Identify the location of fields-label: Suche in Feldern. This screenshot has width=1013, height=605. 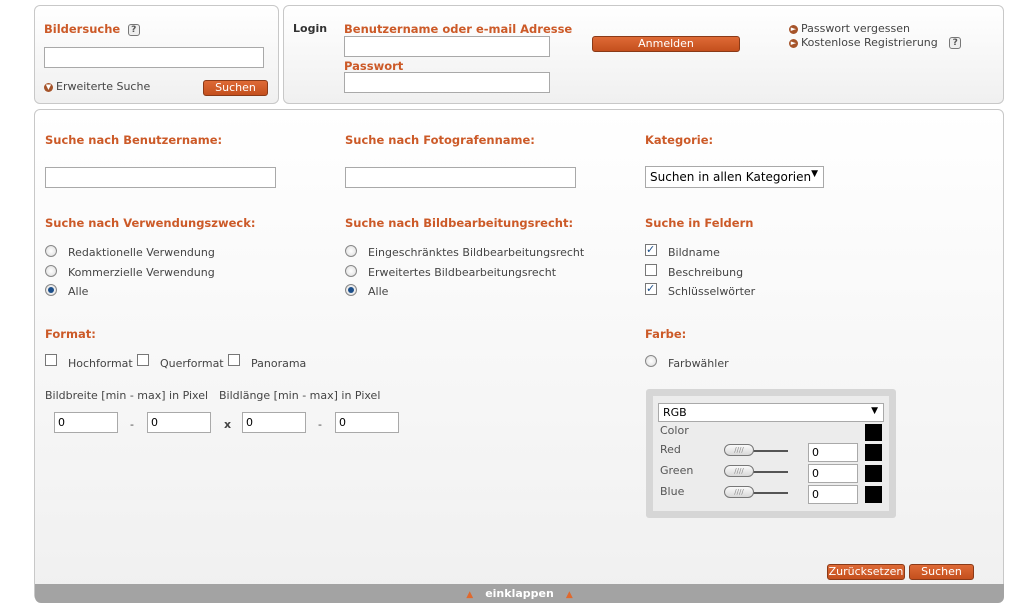
(699, 223).